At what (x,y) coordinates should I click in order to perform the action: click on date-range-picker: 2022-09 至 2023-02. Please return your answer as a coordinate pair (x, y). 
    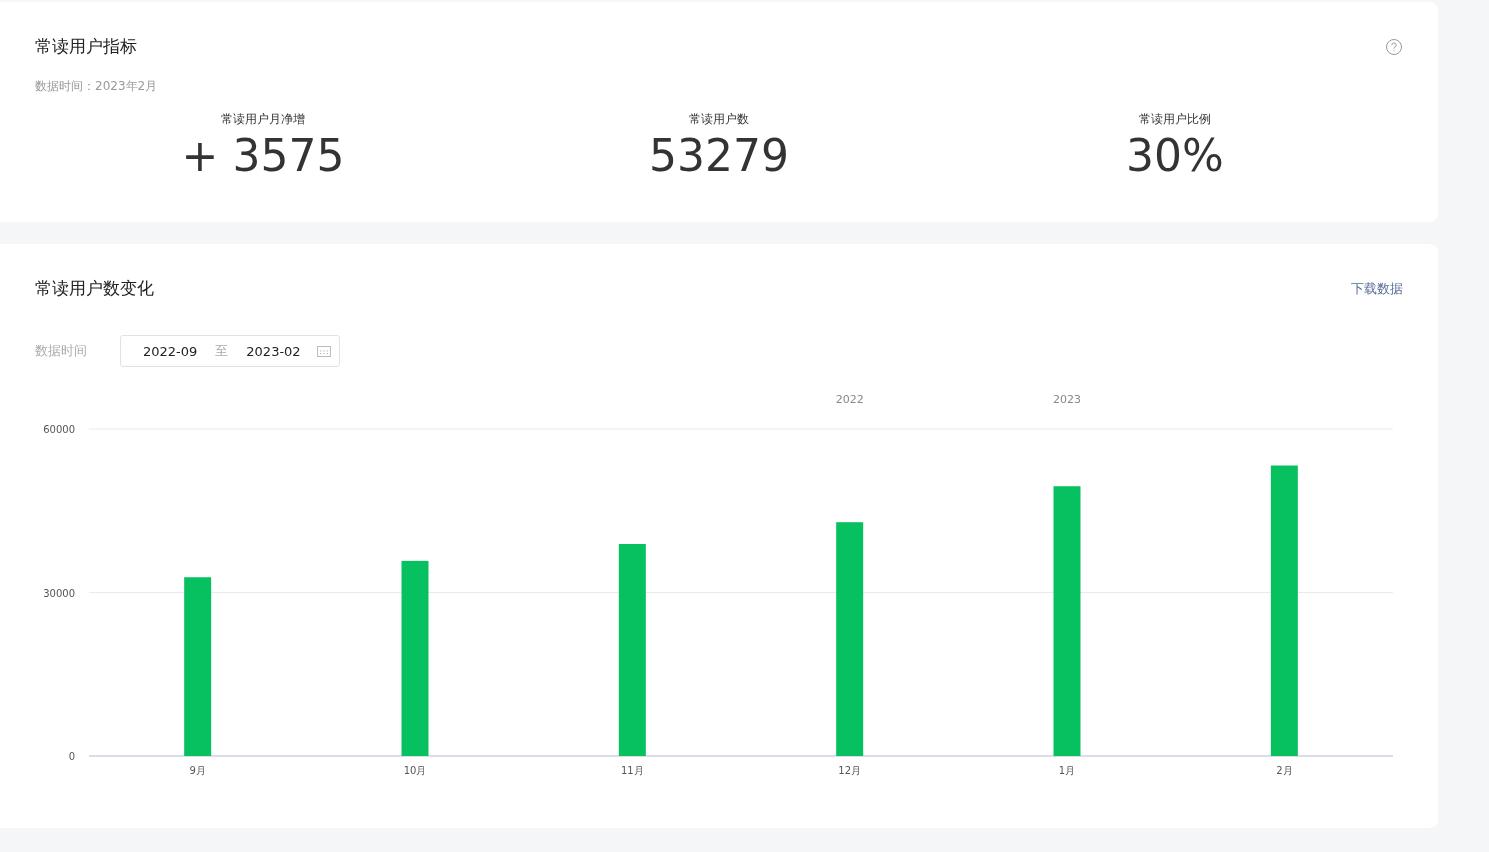
    Looking at the image, I should click on (230, 351).